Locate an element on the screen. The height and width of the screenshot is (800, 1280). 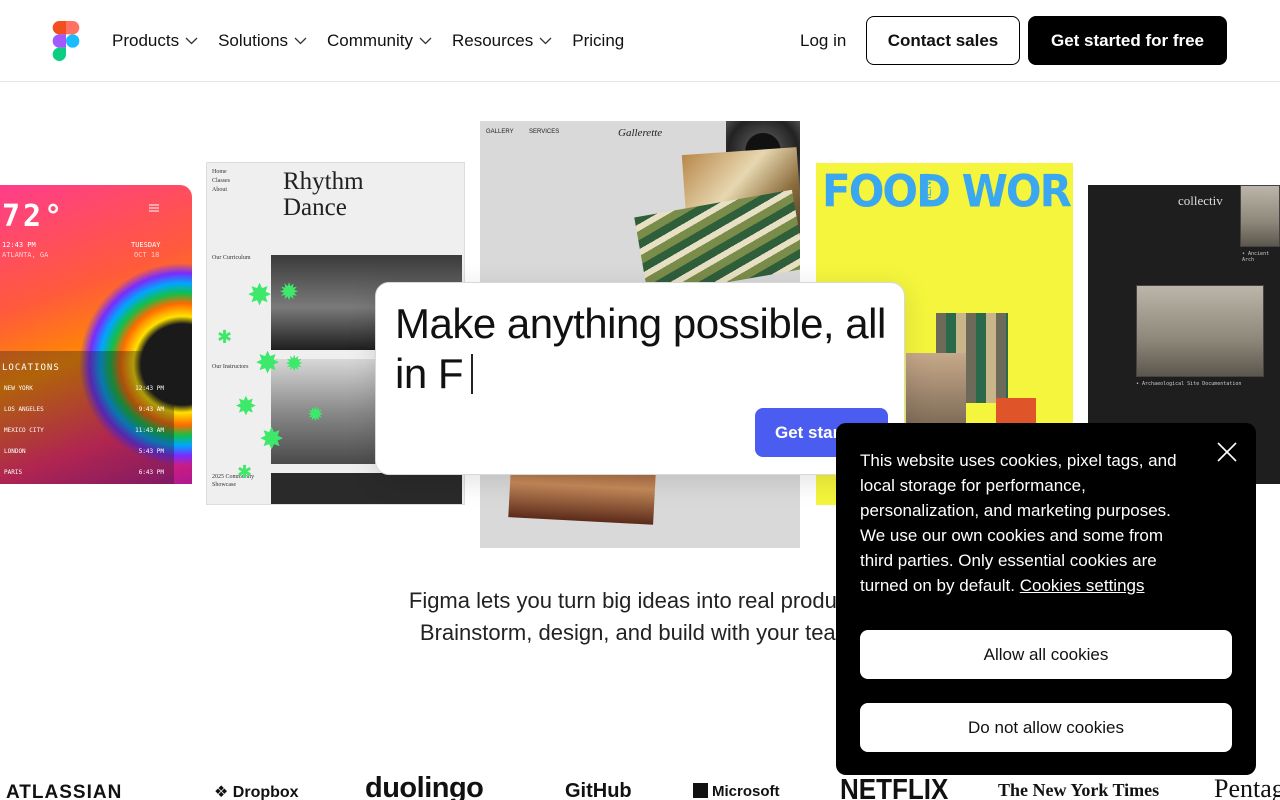
dance-menu-item: Home is located at coordinates (219, 172).